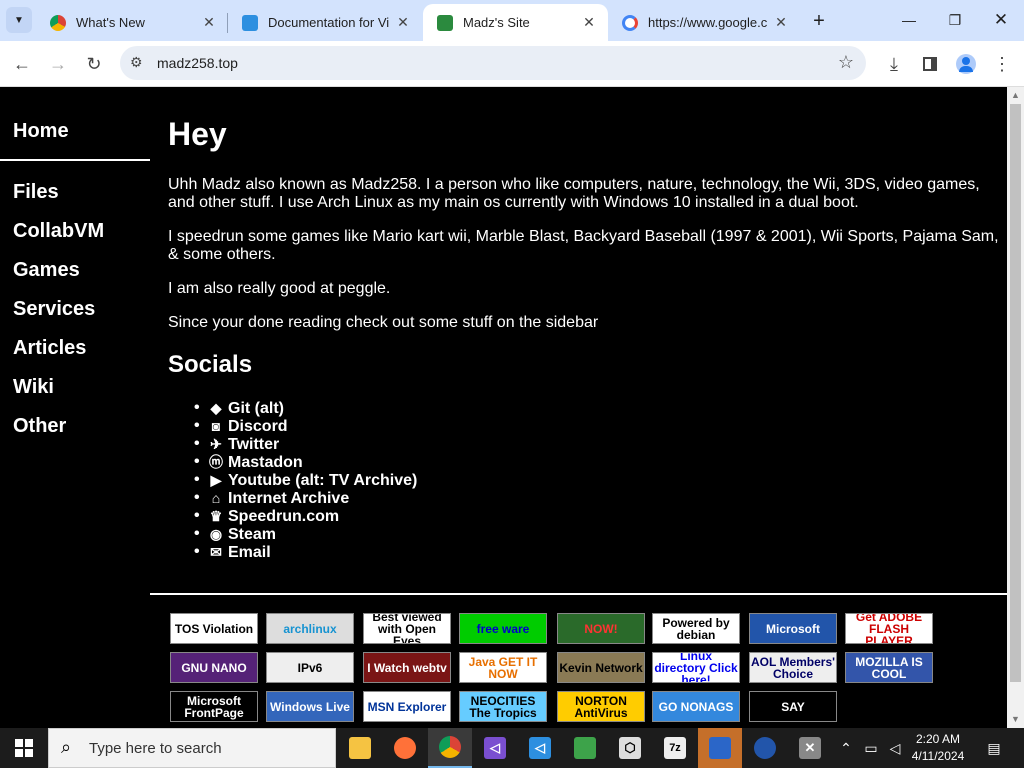 This screenshot has width=1024, height=768. What do you see at coordinates (846, 748) in the screenshot?
I see `tray-overflow-button: ⌃` at bounding box center [846, 748].